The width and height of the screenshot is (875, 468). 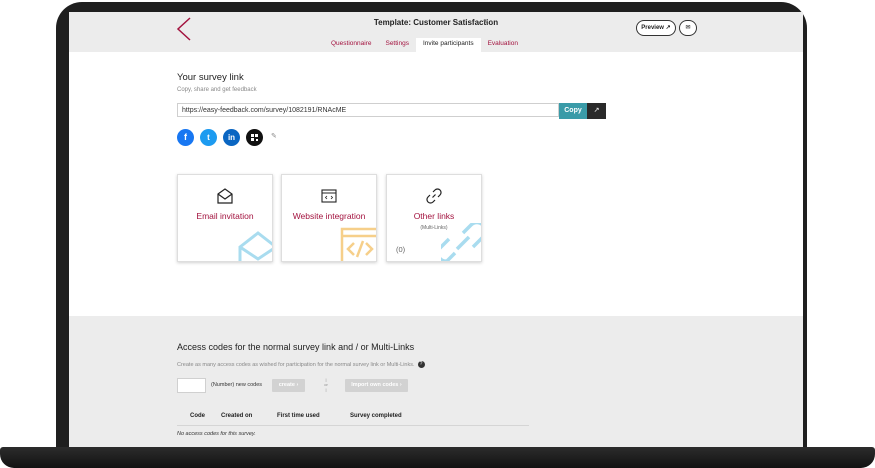 I want to click on qr-glyph, so click(x=254, y=137).